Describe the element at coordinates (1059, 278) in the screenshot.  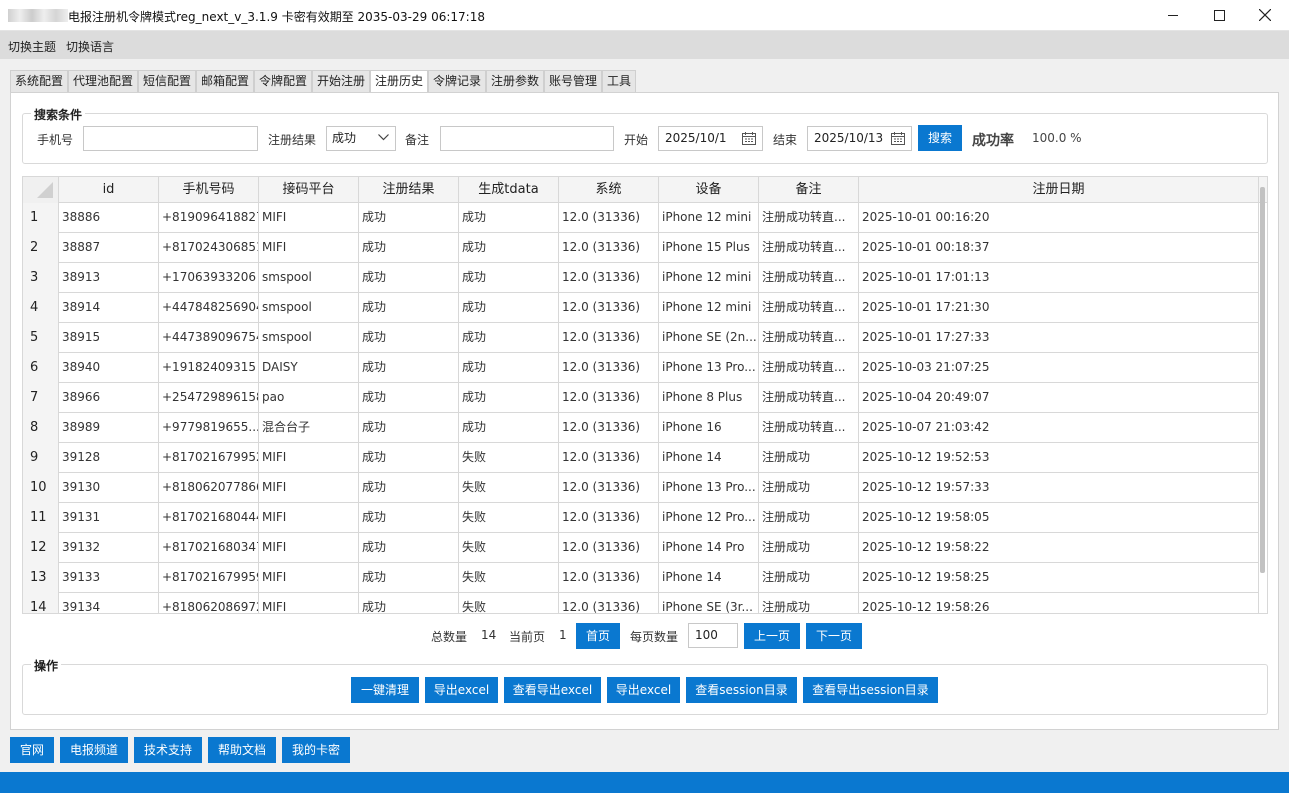
I see `cell-date: 2025-10-01 17:01:13` at that location.